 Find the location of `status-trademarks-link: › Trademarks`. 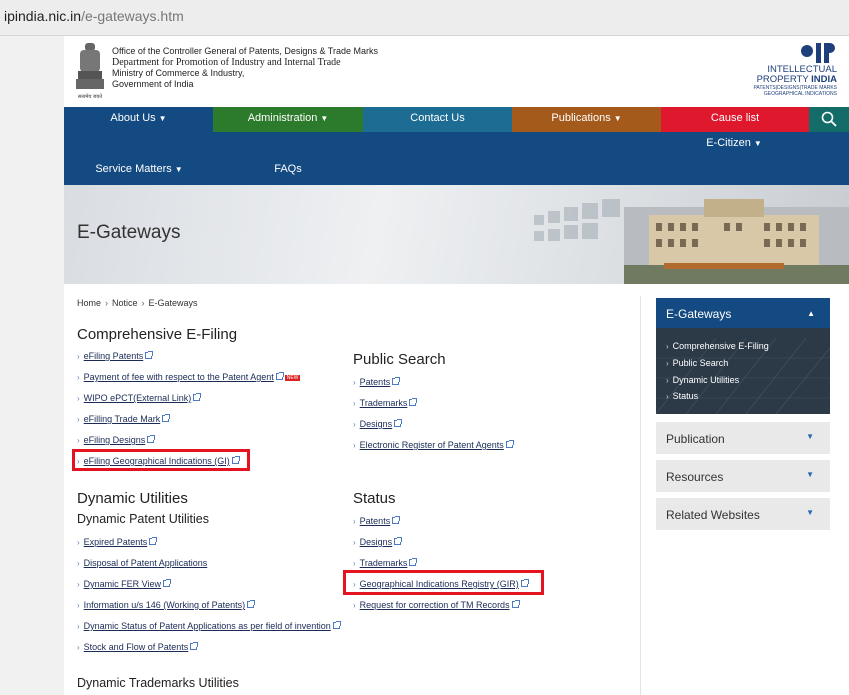

status-trademarks-link: › Trademarks is located at coordinates (385, 563).